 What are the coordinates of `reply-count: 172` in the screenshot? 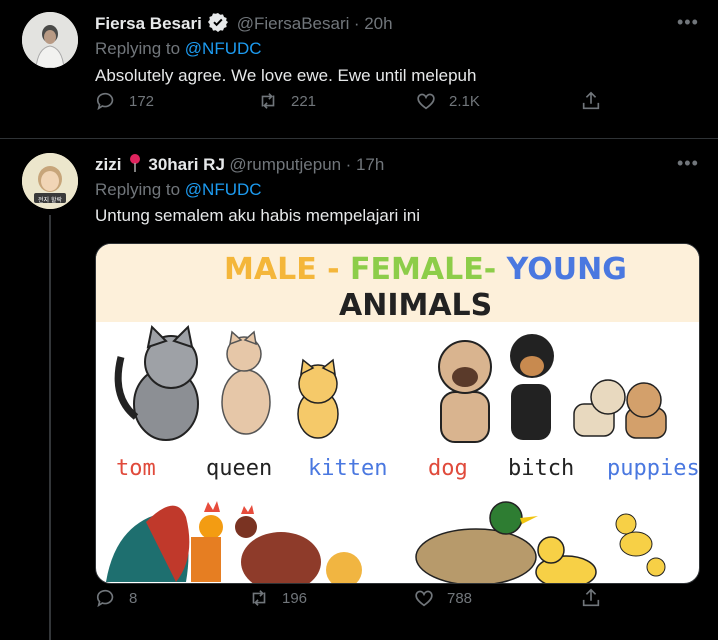 It's located at (142, 101).